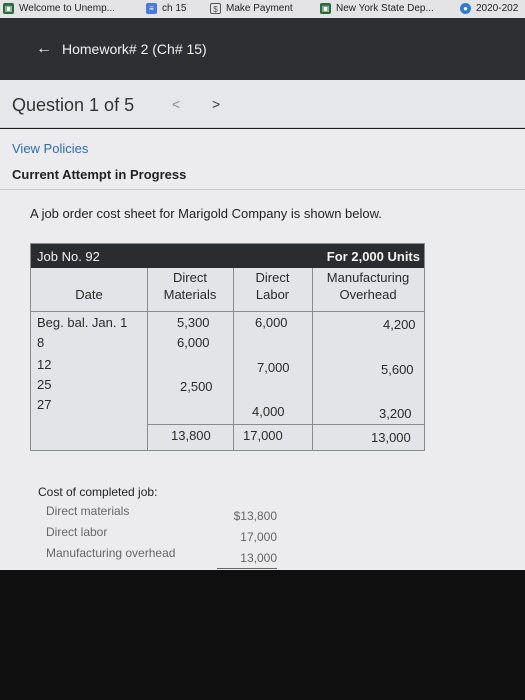 The width and height of the screenshot is (525, 700). I want to click on bookmark-make-payment: $ Make Payment, so click(251, 8).